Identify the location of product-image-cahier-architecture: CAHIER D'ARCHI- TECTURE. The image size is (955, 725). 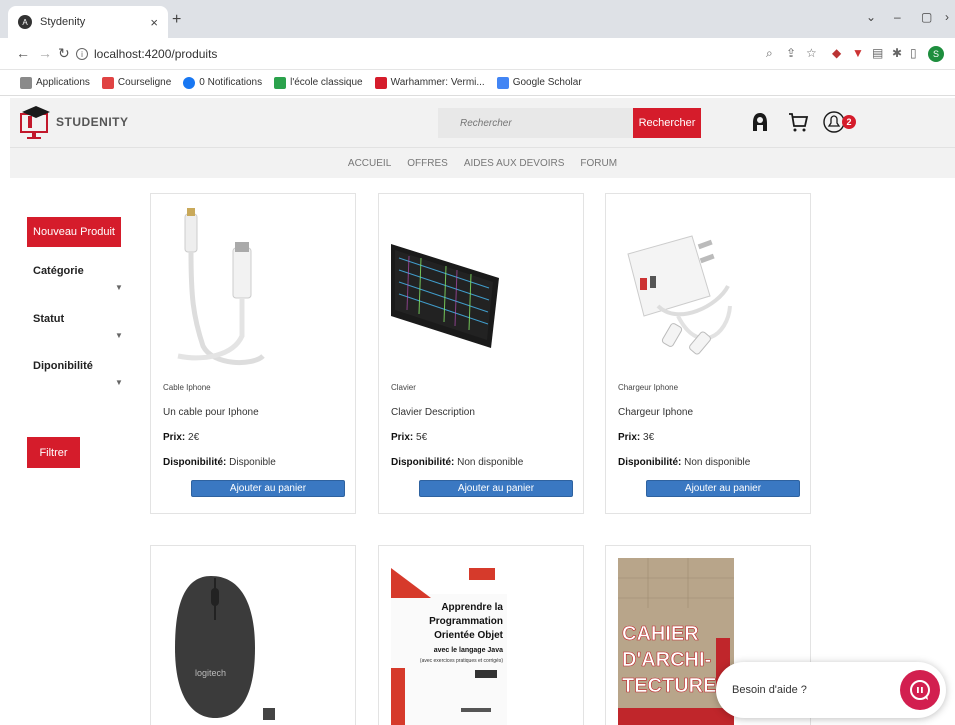
(676, 641).